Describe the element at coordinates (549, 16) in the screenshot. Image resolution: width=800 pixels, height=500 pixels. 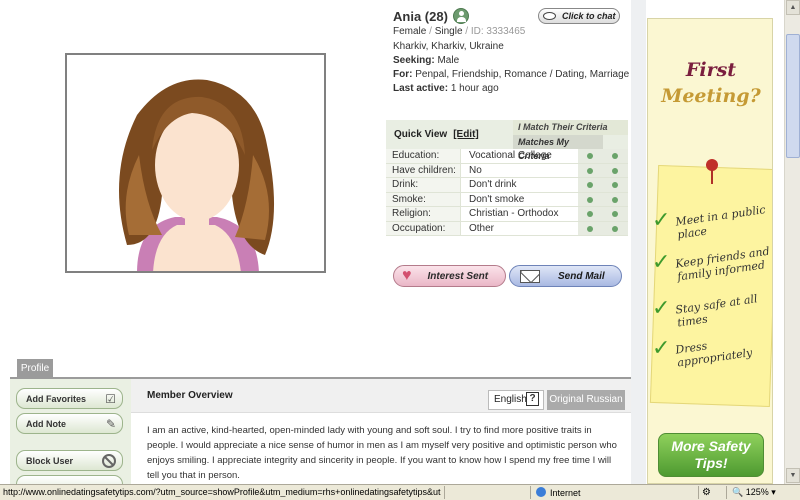
I see `chat-bubble-icon` at that location.